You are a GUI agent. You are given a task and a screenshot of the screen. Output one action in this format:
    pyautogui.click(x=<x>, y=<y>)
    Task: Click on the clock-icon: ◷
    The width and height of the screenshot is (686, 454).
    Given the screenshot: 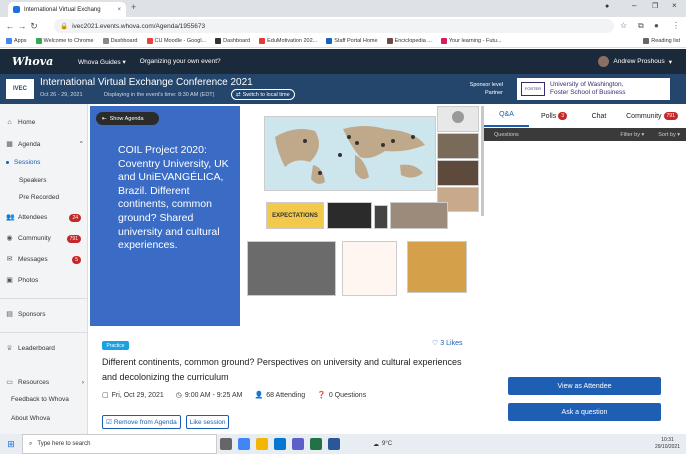 What is the action you would take?
    pyautogui.click(x=178, y=395)
    